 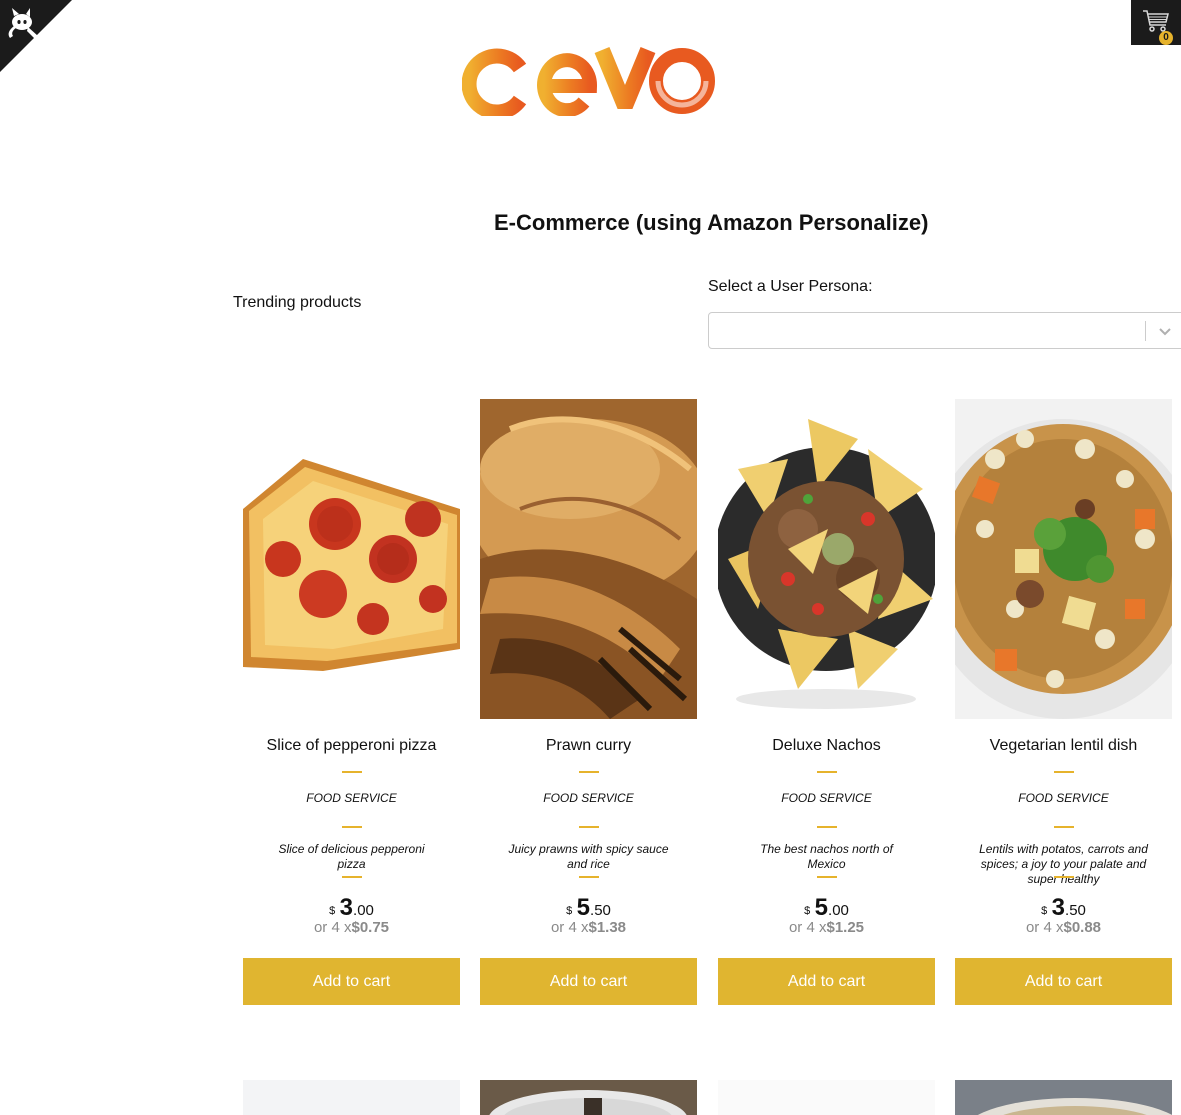 I want to click on page-title: E-Commerce (using Amazon Personalize), so click(x=711, y=222).